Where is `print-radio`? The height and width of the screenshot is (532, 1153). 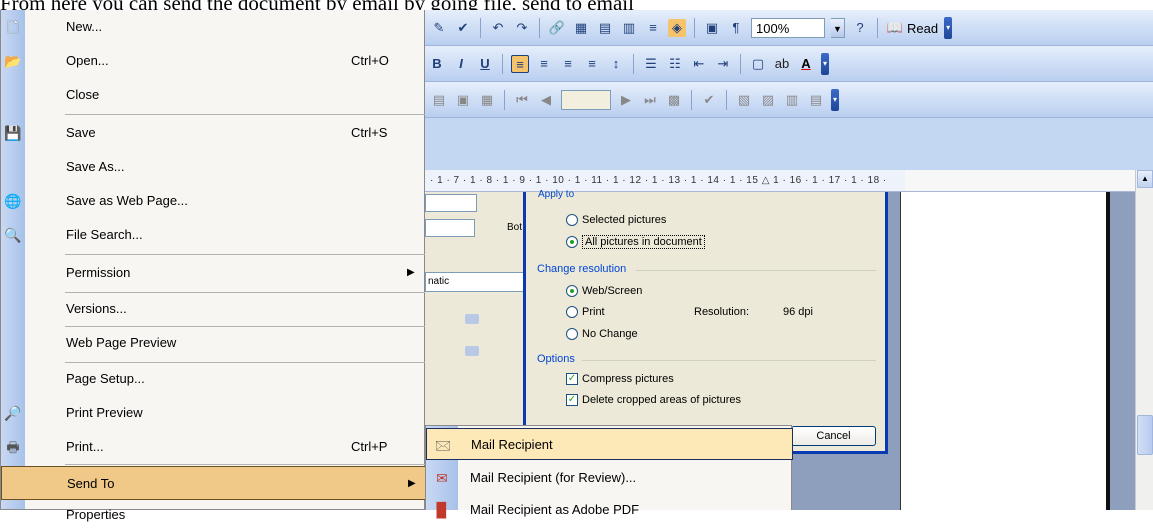 print-radio is located at coordinates (572, 312).